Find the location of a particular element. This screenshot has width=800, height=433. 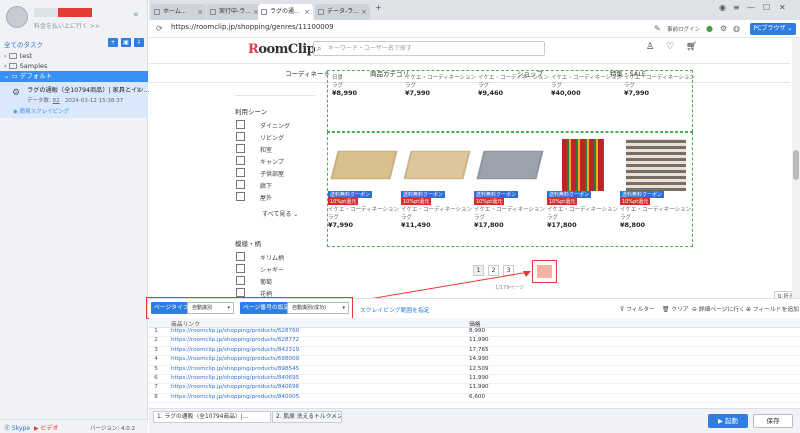

column-header-link: 商品リンク is located at coordinates (185, 323).